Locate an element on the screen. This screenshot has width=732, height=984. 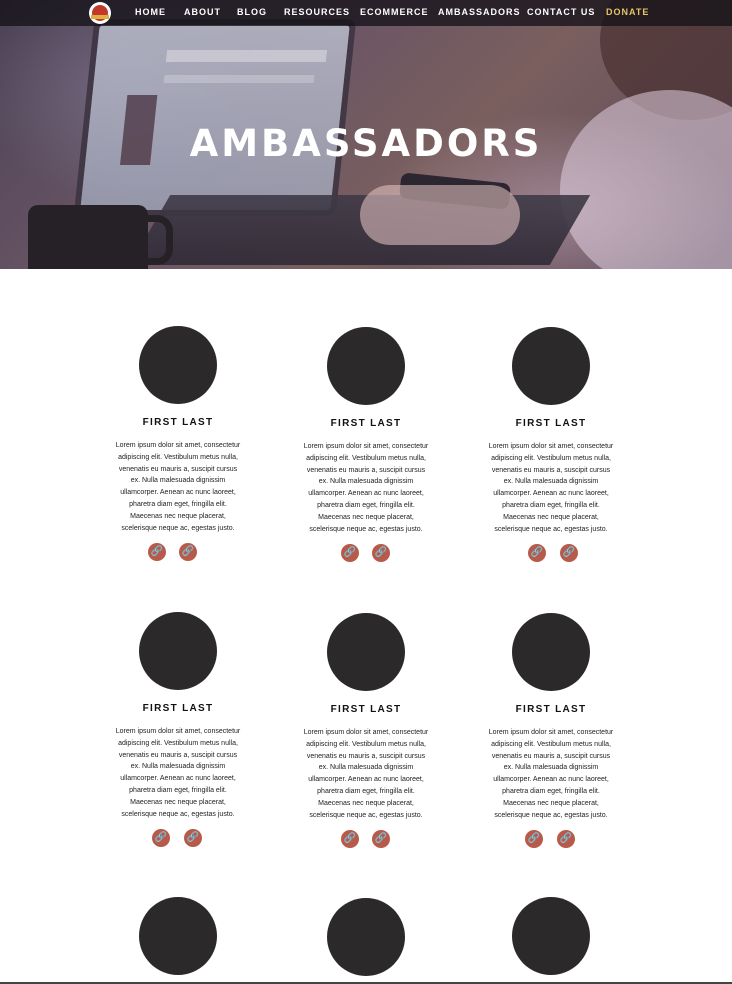
hero-sleeve is located at coordinates (646, 179).